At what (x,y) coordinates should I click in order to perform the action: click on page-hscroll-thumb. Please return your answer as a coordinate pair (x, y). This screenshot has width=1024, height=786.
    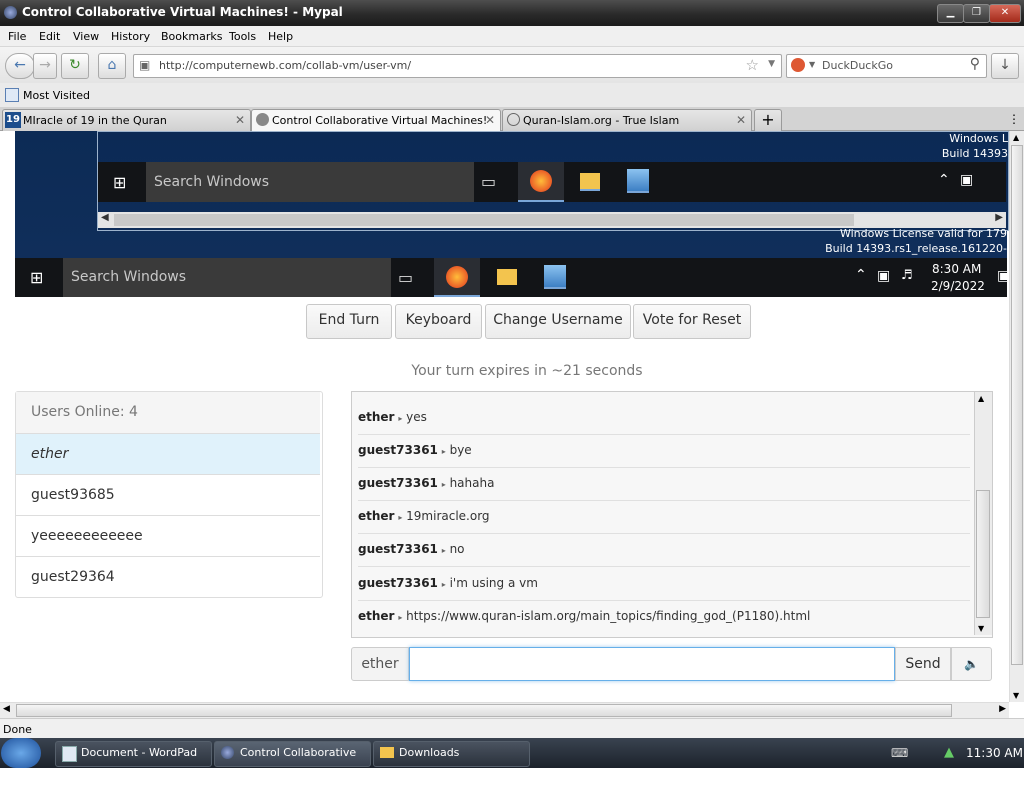
    Looking at the image, I should click on (484, 710).